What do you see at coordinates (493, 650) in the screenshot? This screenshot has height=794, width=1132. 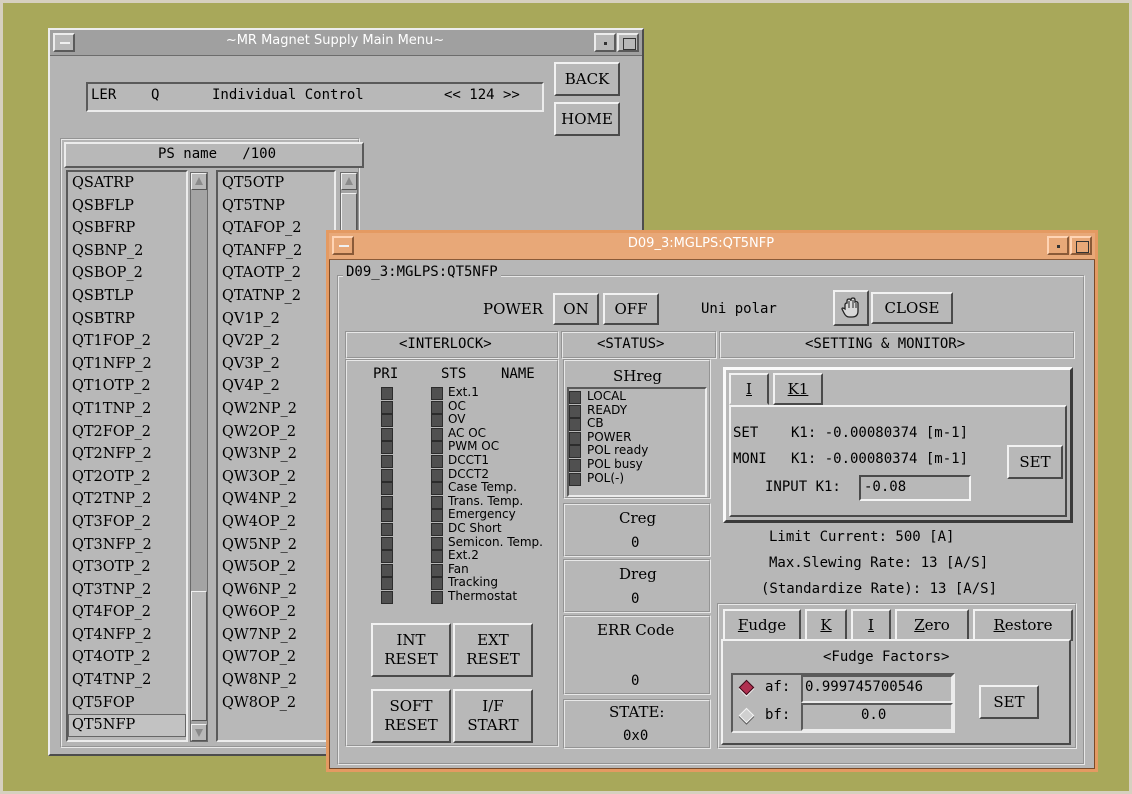 I see `ext-reset-button: EXT RESET` at bounding box center [493, 650].